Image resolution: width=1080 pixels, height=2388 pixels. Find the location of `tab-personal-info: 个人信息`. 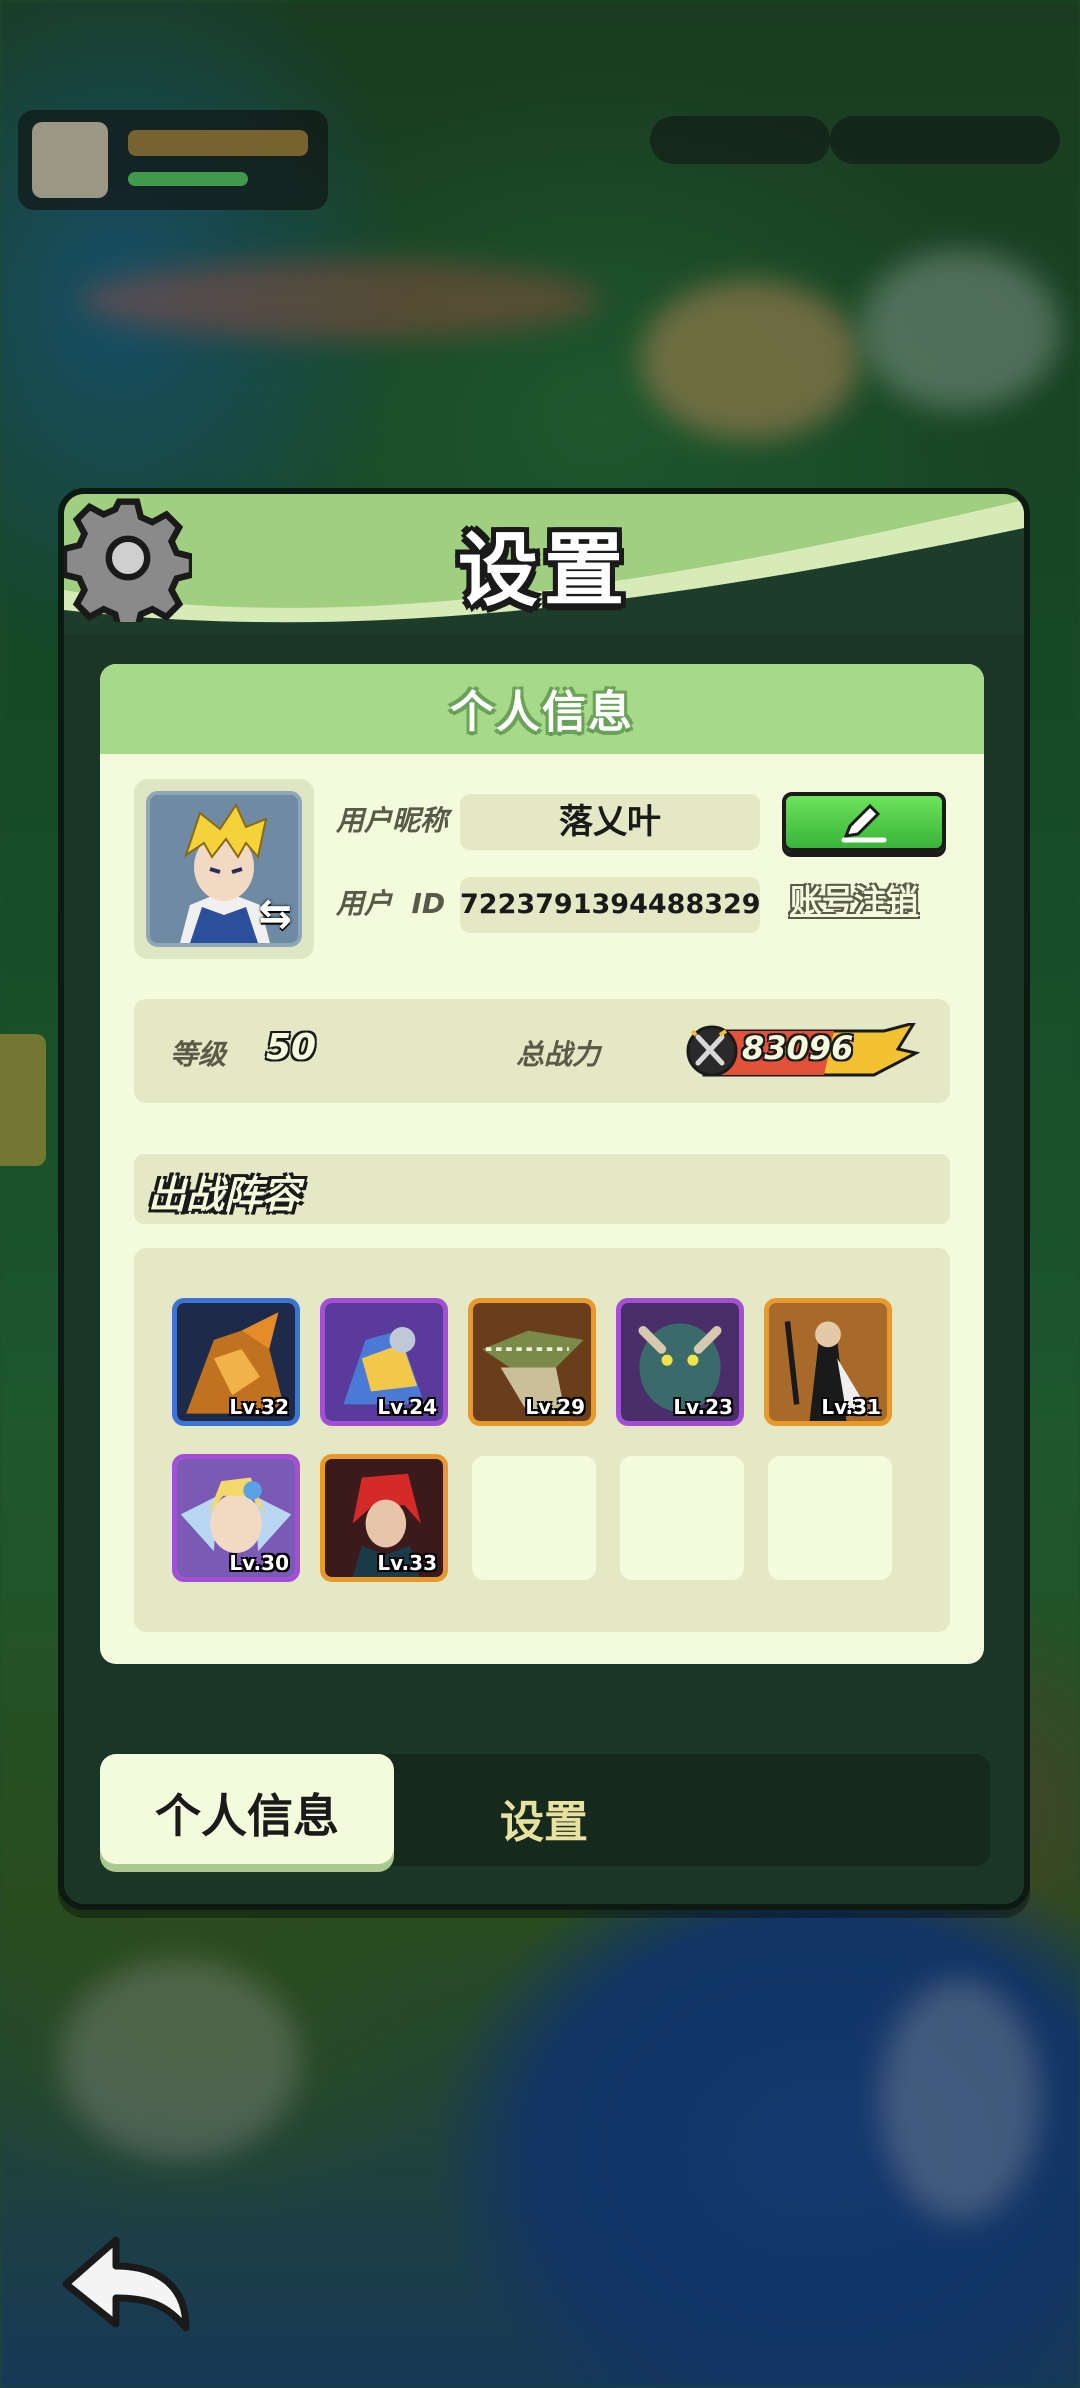

tab-personal-info: 个人信息 is located at coordinates (247, 1809).